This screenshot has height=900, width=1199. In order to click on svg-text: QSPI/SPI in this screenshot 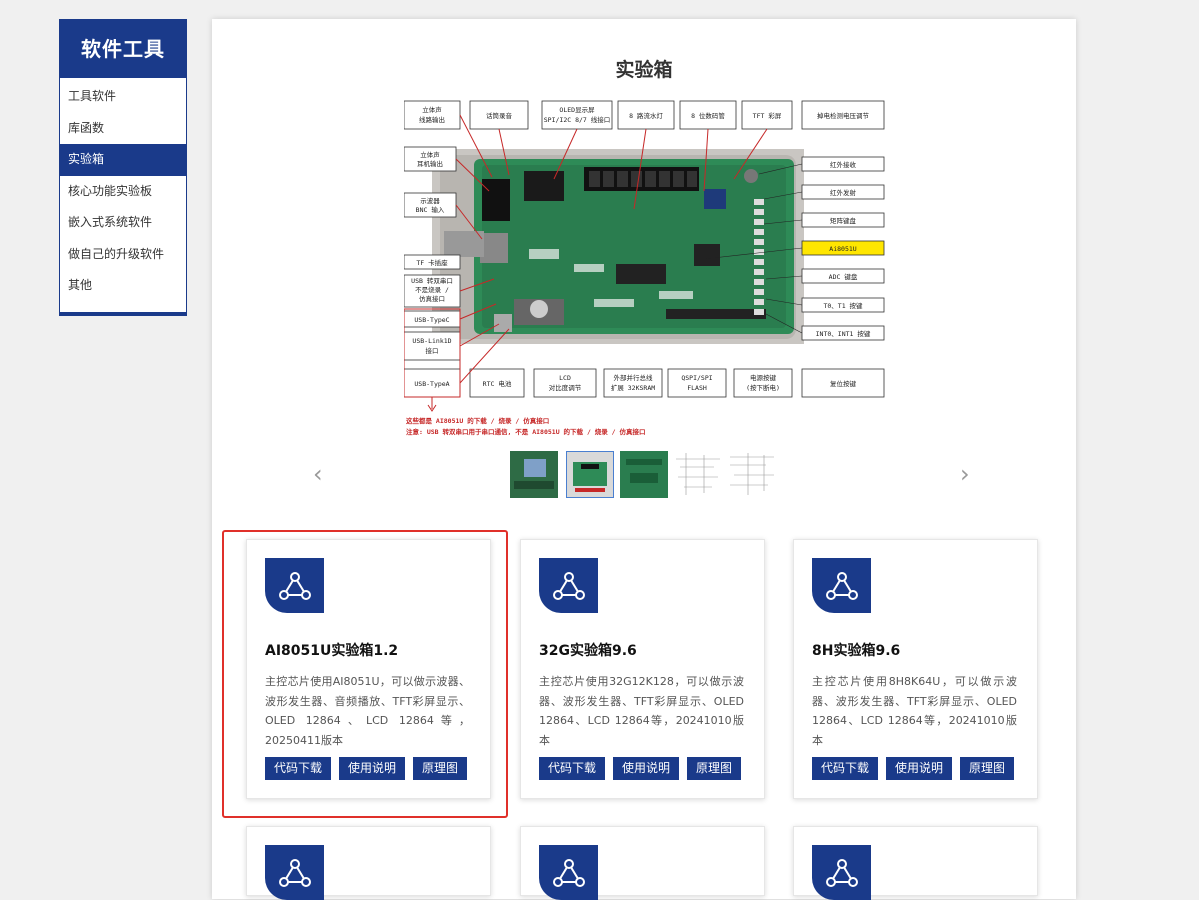, I will do `click(696, 378)`.